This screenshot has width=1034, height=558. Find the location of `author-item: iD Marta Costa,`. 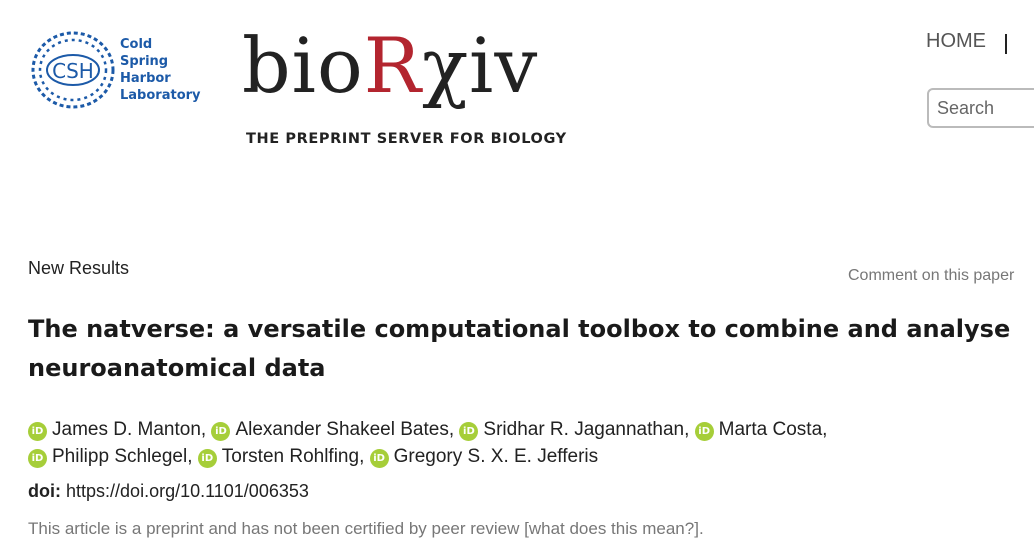

author-item: iD Marta Costa, is located at coordinates (760, 430).